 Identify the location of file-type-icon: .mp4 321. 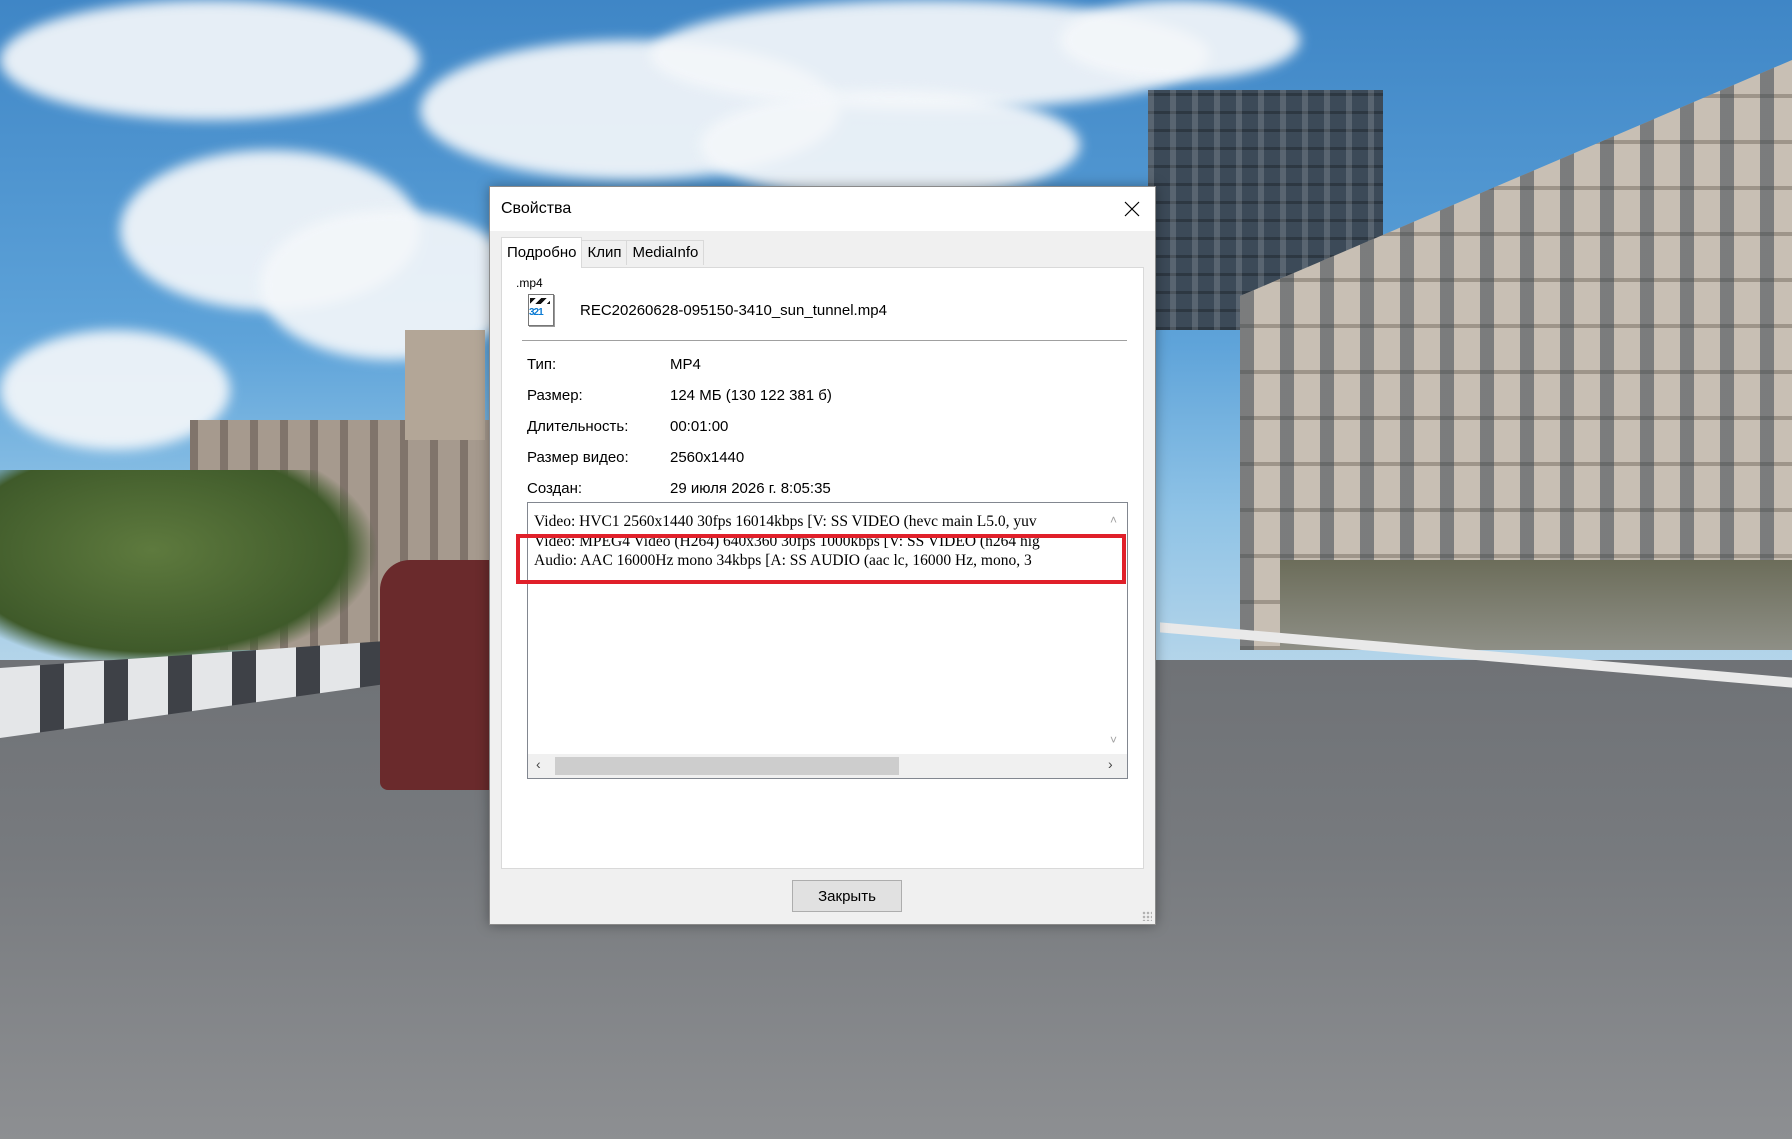
(536, 302).